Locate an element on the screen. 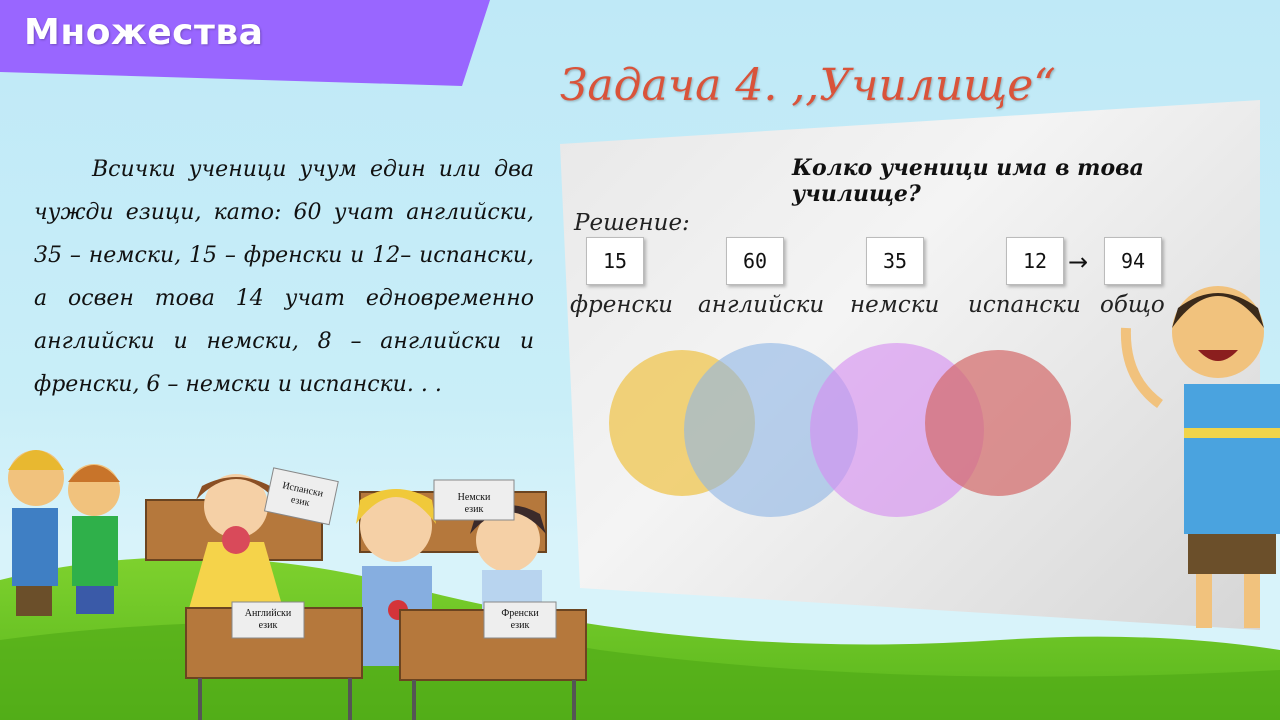 This screenshot has width=1280, height=720. sign-text-line: Английски is located at coordinates (268, 613).